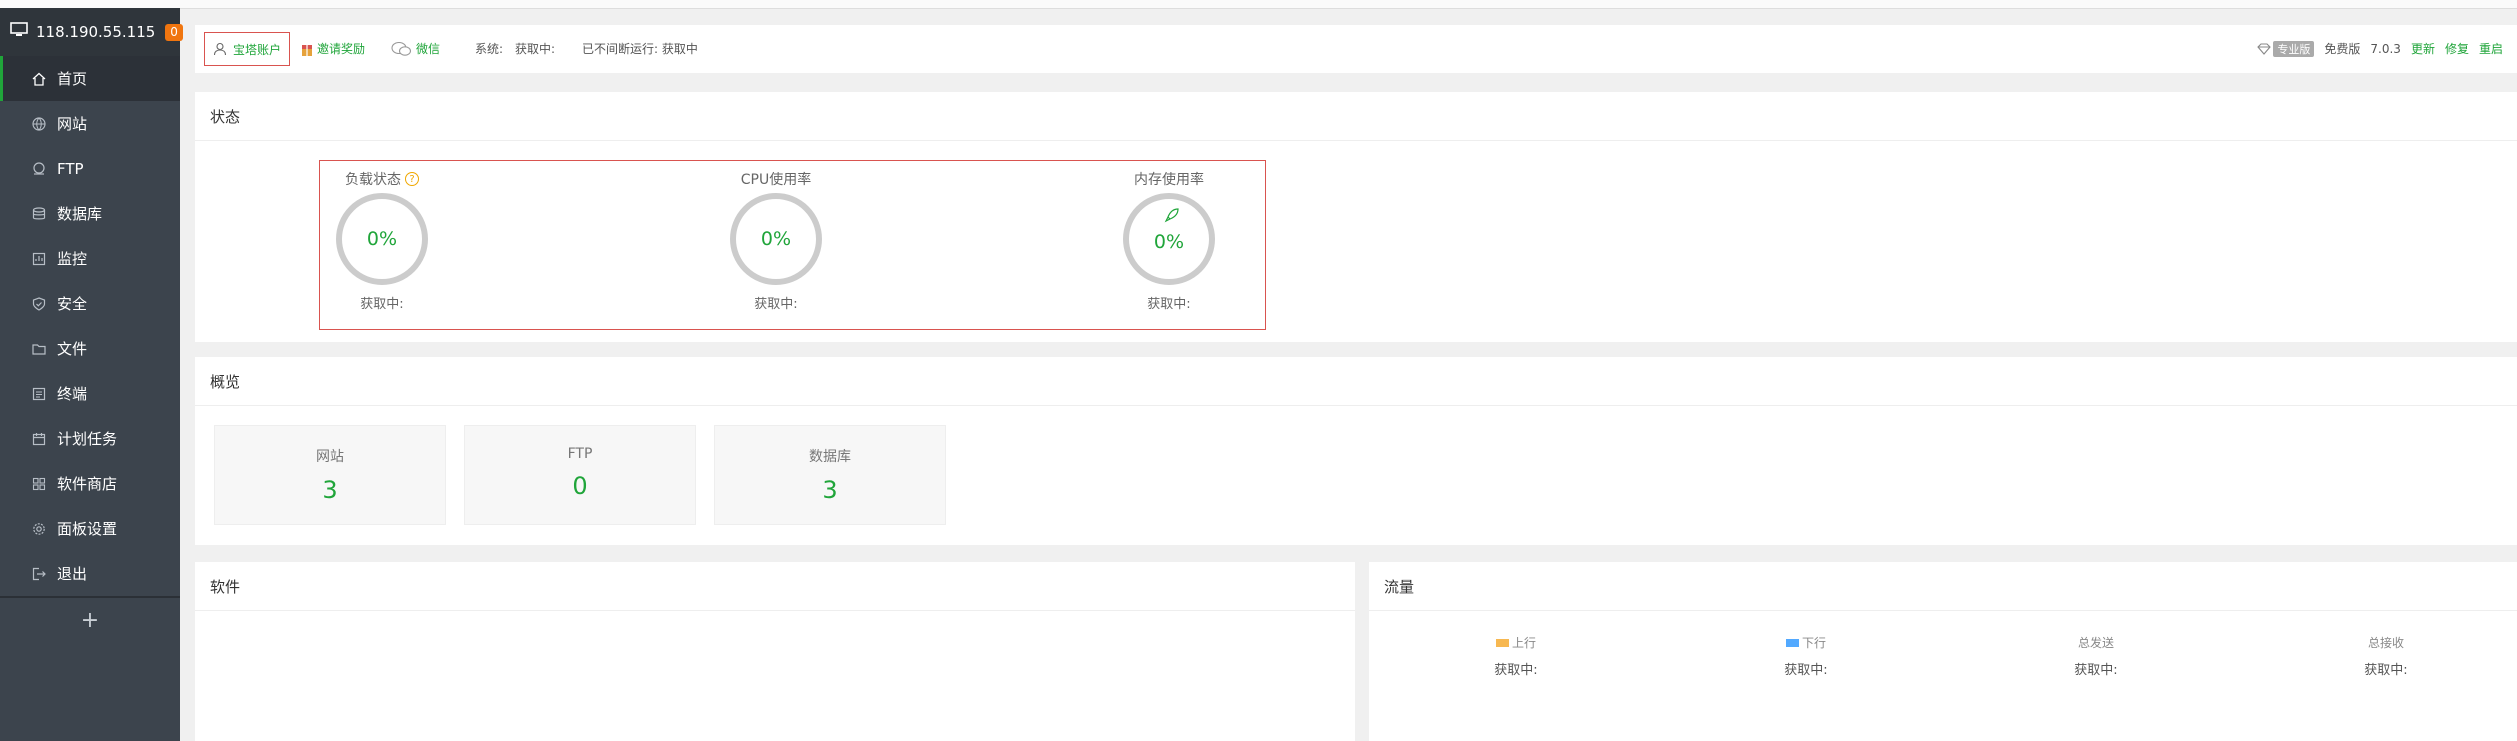  Describe the element at coordinates (1516, 656) in the screenshot. I see `traffic-upload: 上行 获取中:` at that location.